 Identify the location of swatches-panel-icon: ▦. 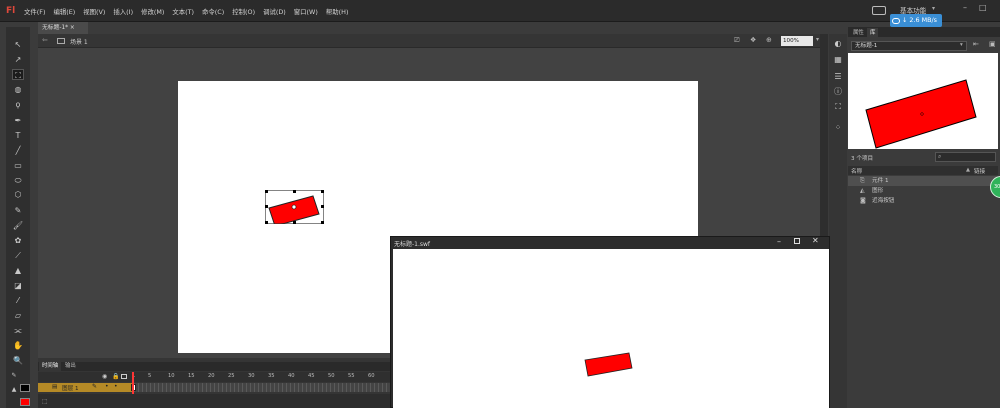
(838, 60).